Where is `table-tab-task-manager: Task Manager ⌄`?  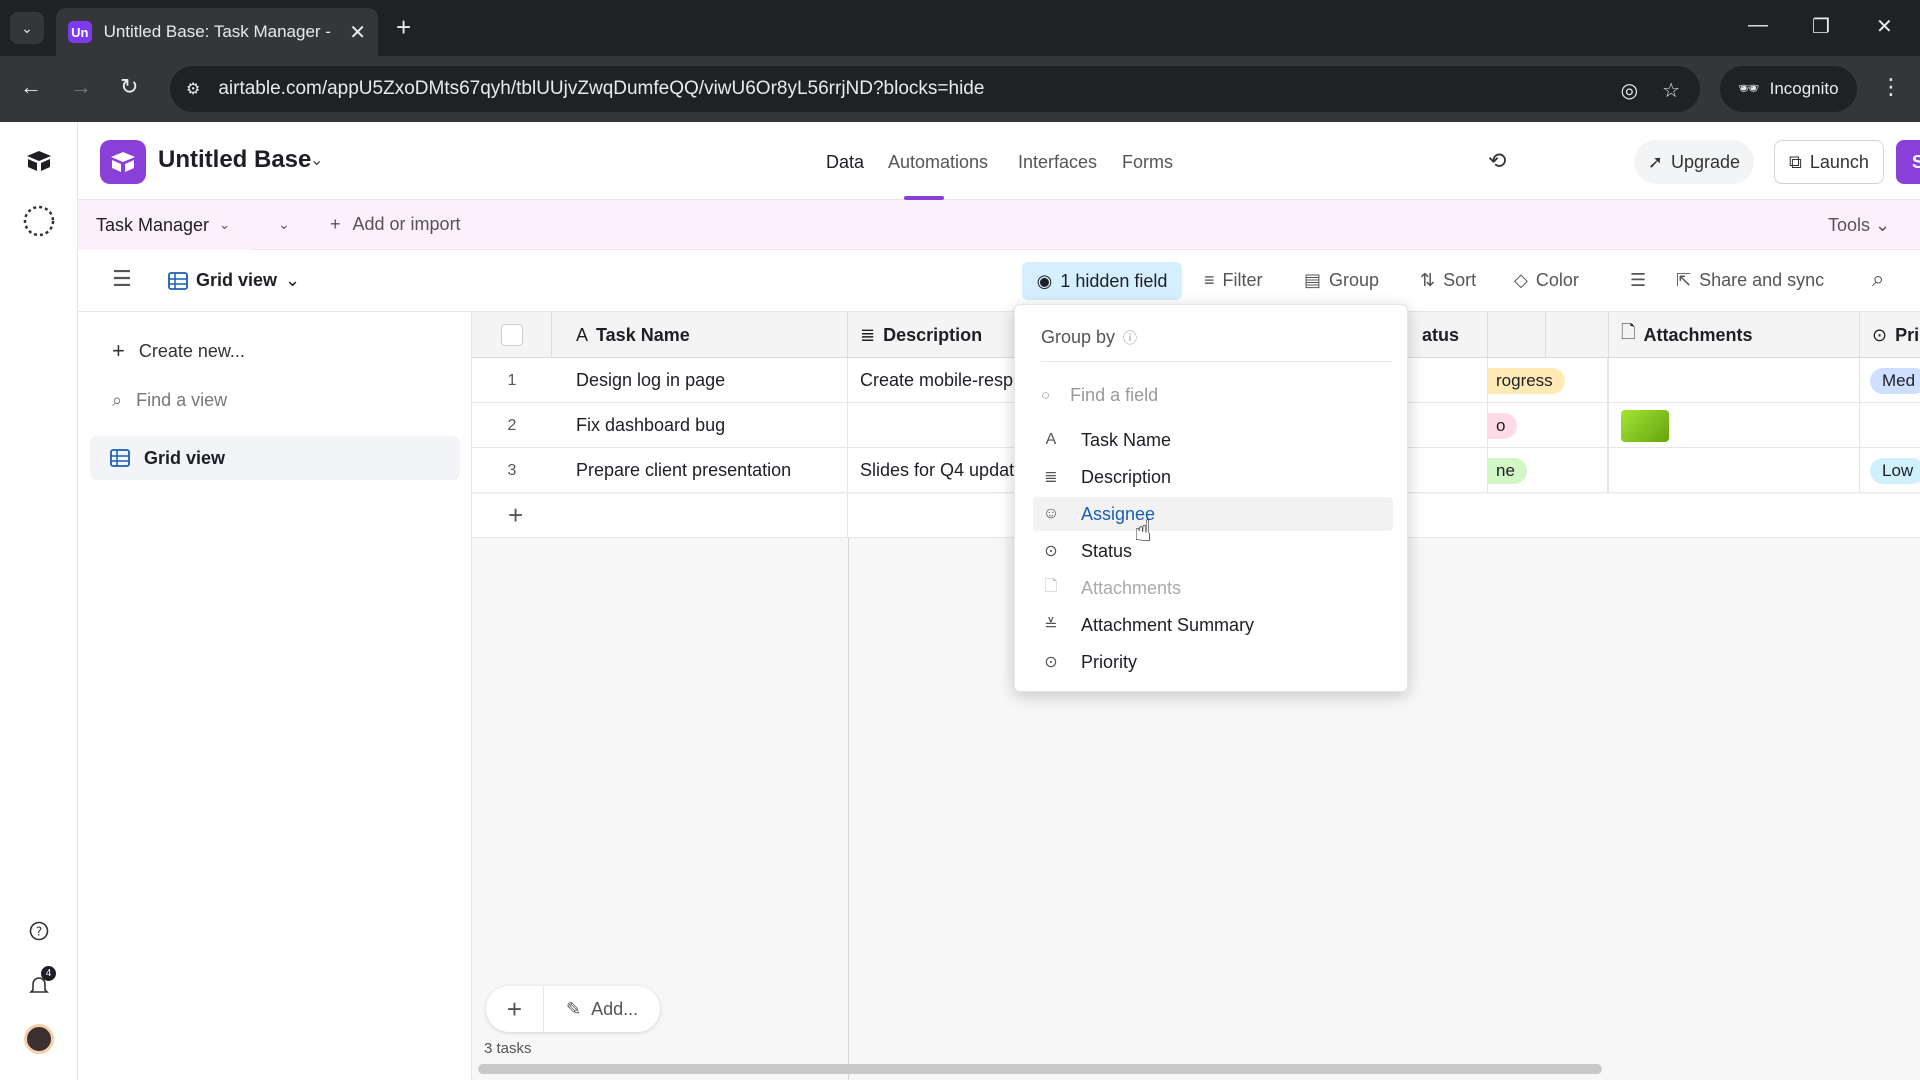 table-tab-task-manager: Task Manager ⌄ is located at coordinates (166, 225).